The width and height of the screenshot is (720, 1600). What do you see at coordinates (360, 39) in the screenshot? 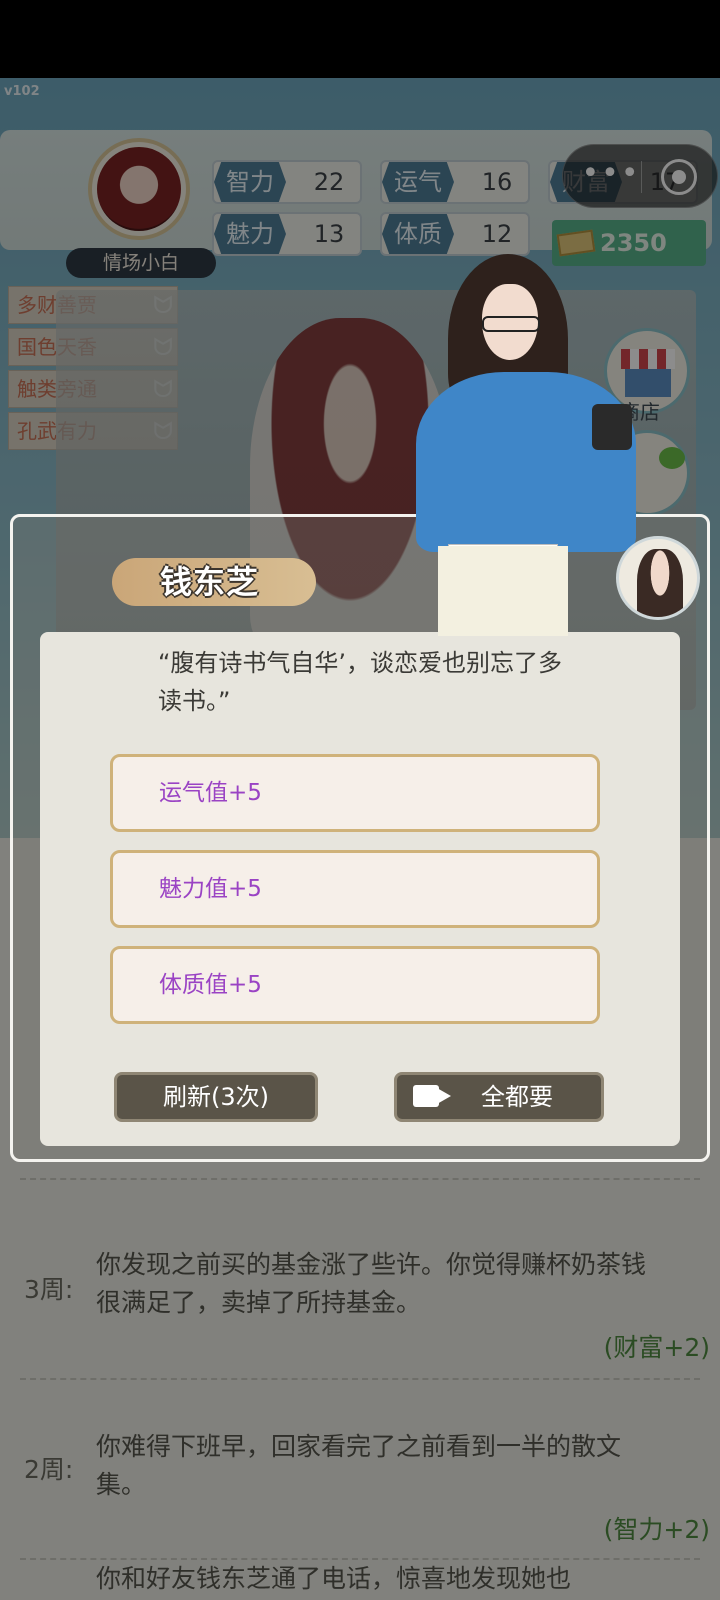
I see `status-bar` at bounding box center [360, 39].